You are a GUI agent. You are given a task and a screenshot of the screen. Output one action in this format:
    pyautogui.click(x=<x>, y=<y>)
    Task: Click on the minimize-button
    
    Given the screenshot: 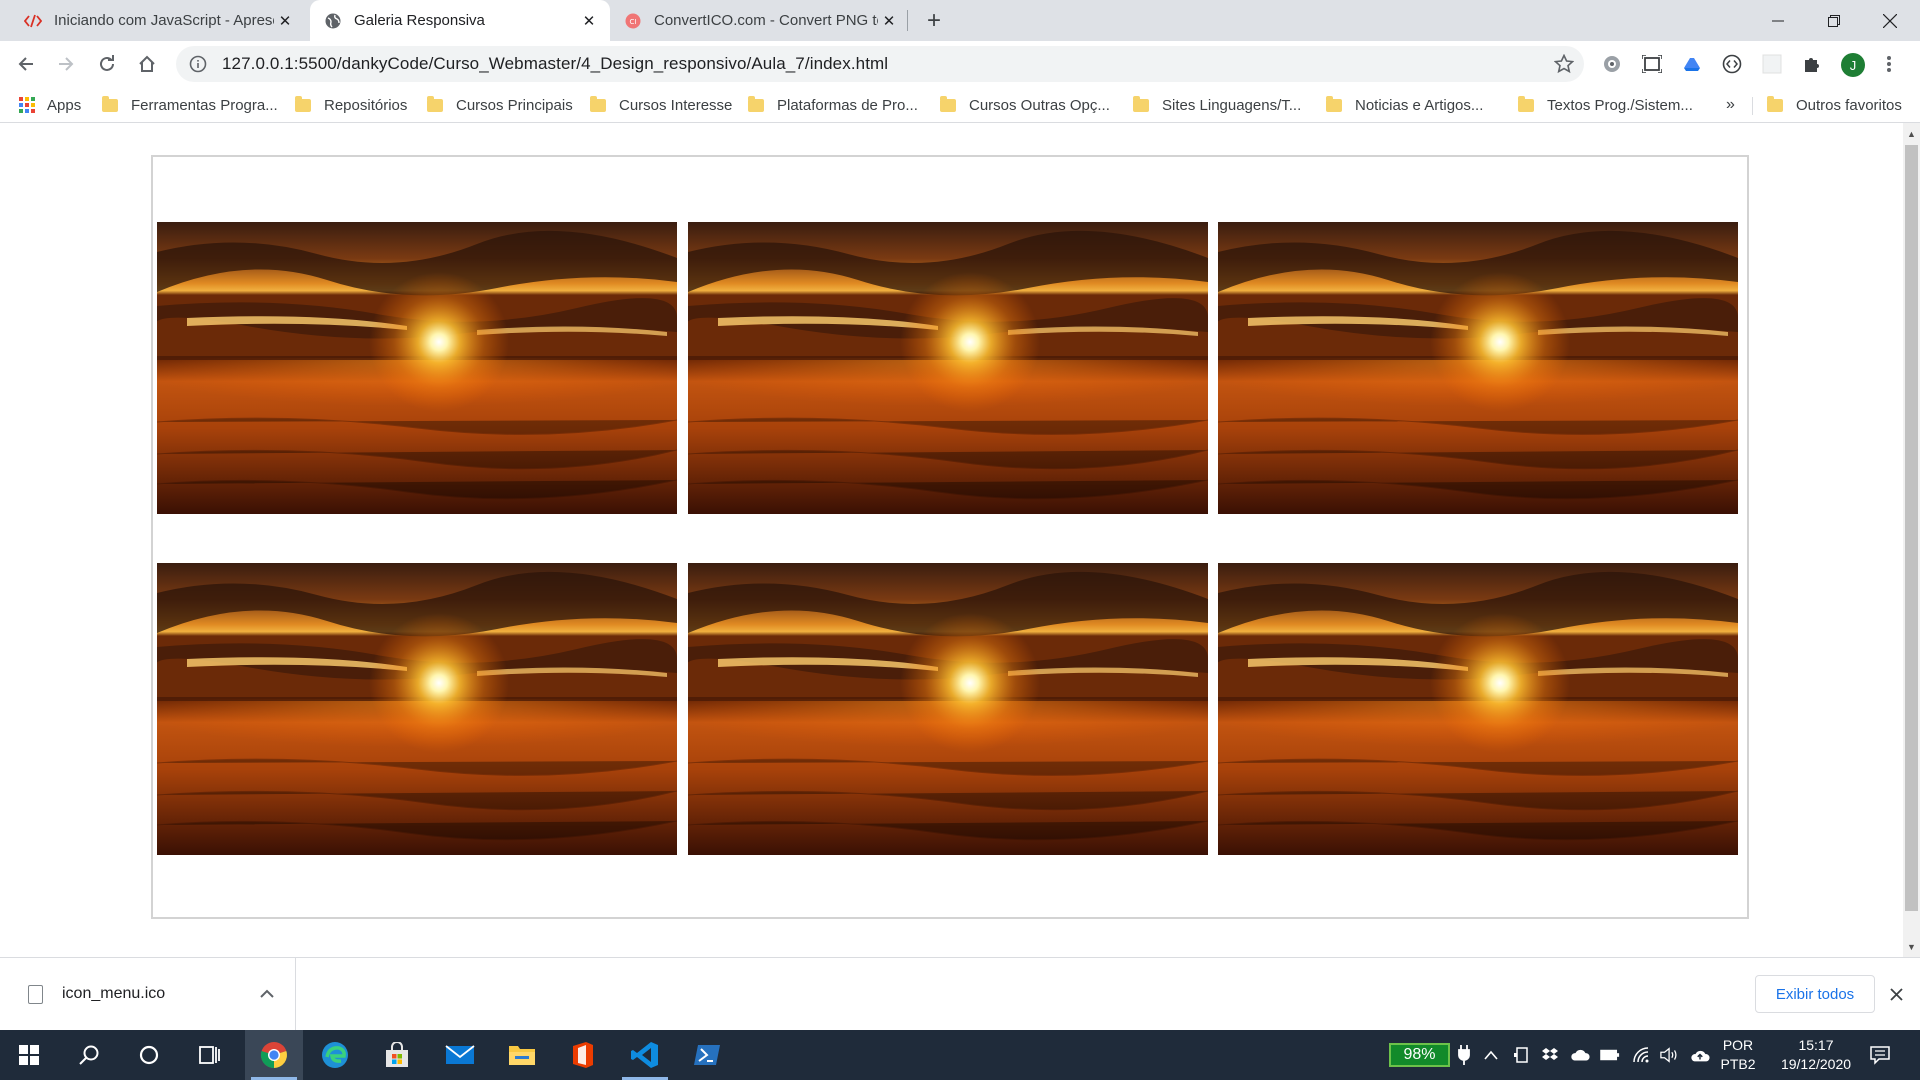 What is the action you would take?
    pyautogui.click(x=1778, y=20)
    